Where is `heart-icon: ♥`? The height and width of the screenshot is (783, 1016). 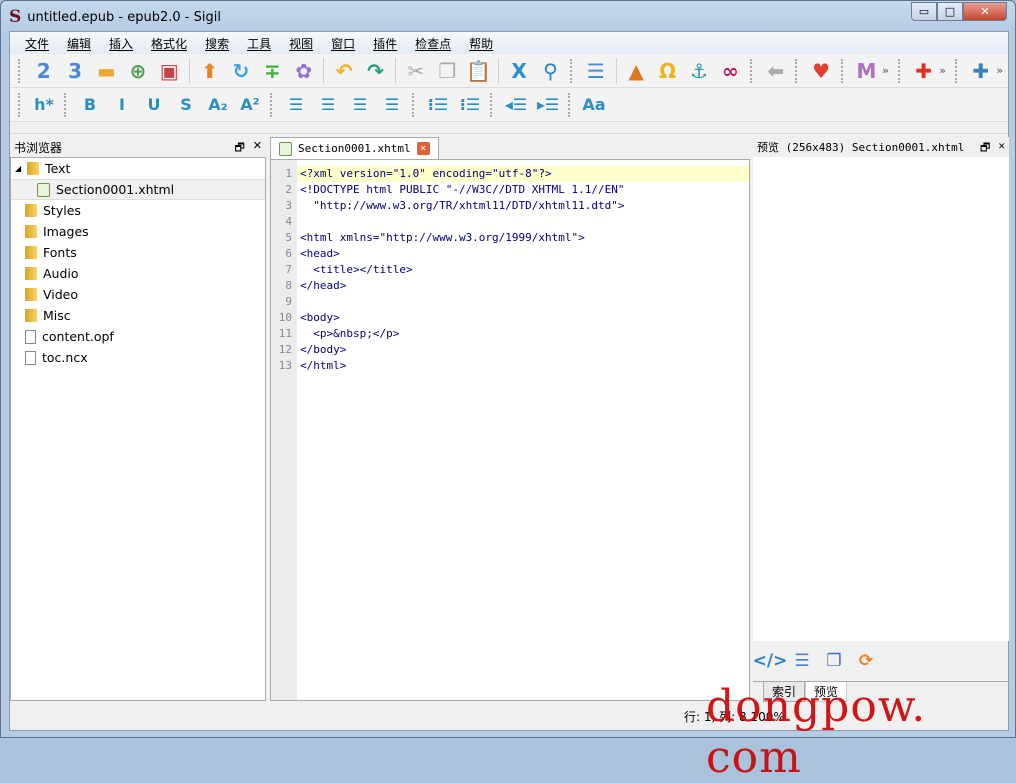
heart-icon: ♥ is located at coordinates (820, 71).